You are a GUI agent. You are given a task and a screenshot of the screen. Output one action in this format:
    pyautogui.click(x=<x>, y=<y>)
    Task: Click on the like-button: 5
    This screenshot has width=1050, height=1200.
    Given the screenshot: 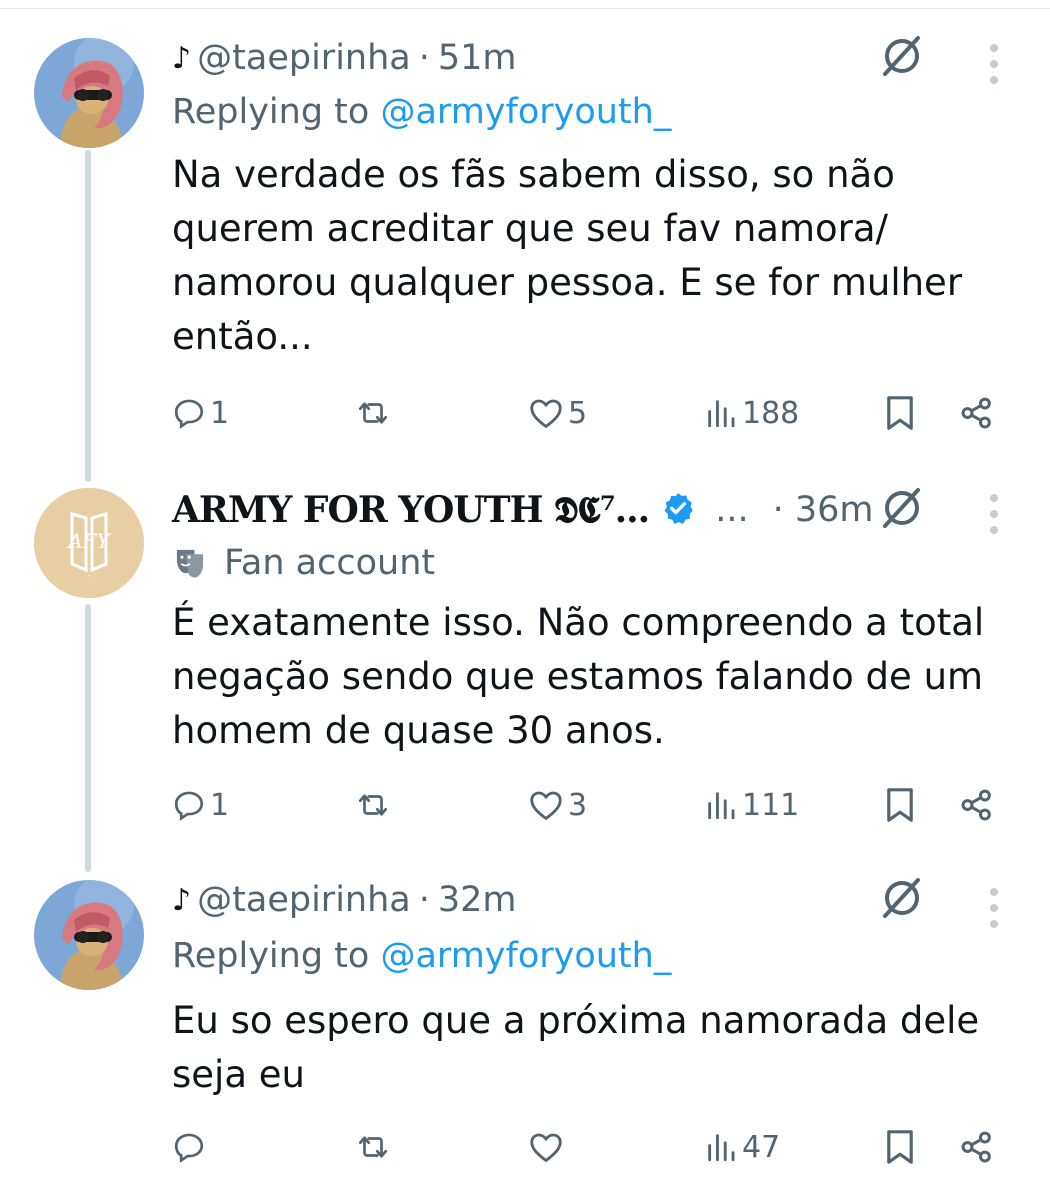 What is the action you would take?
    pyautogui.click(x=557, y=413)
    